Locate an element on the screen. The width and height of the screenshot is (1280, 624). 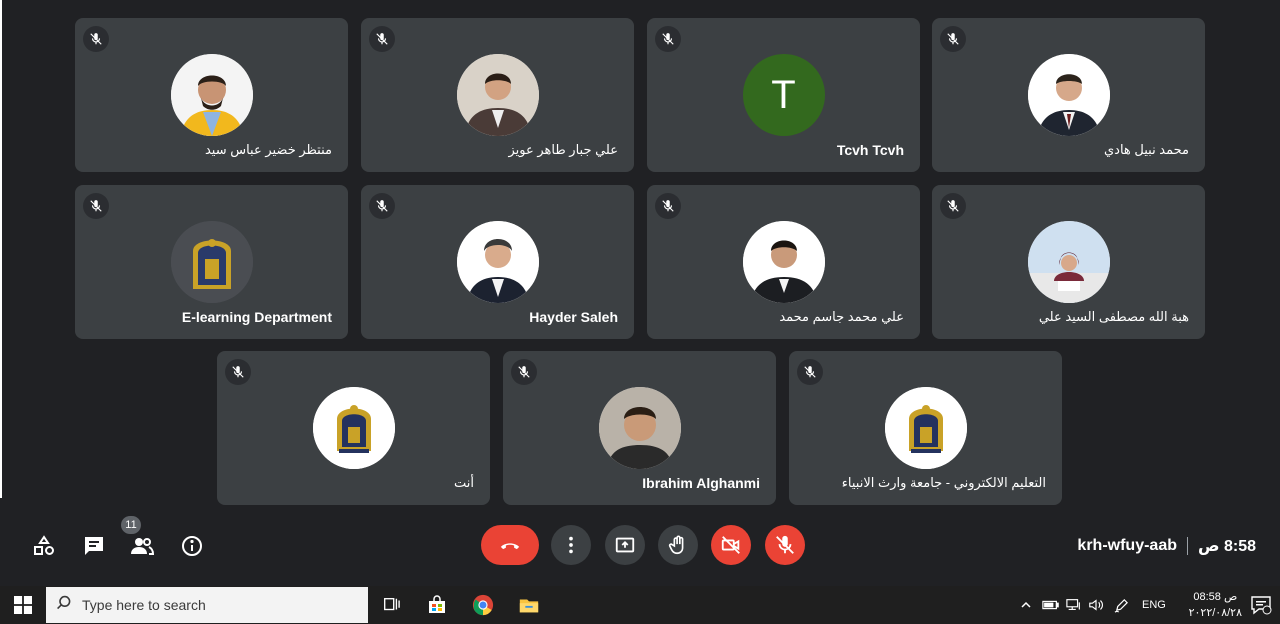
chat-icon is located at coordinates (94, 546).